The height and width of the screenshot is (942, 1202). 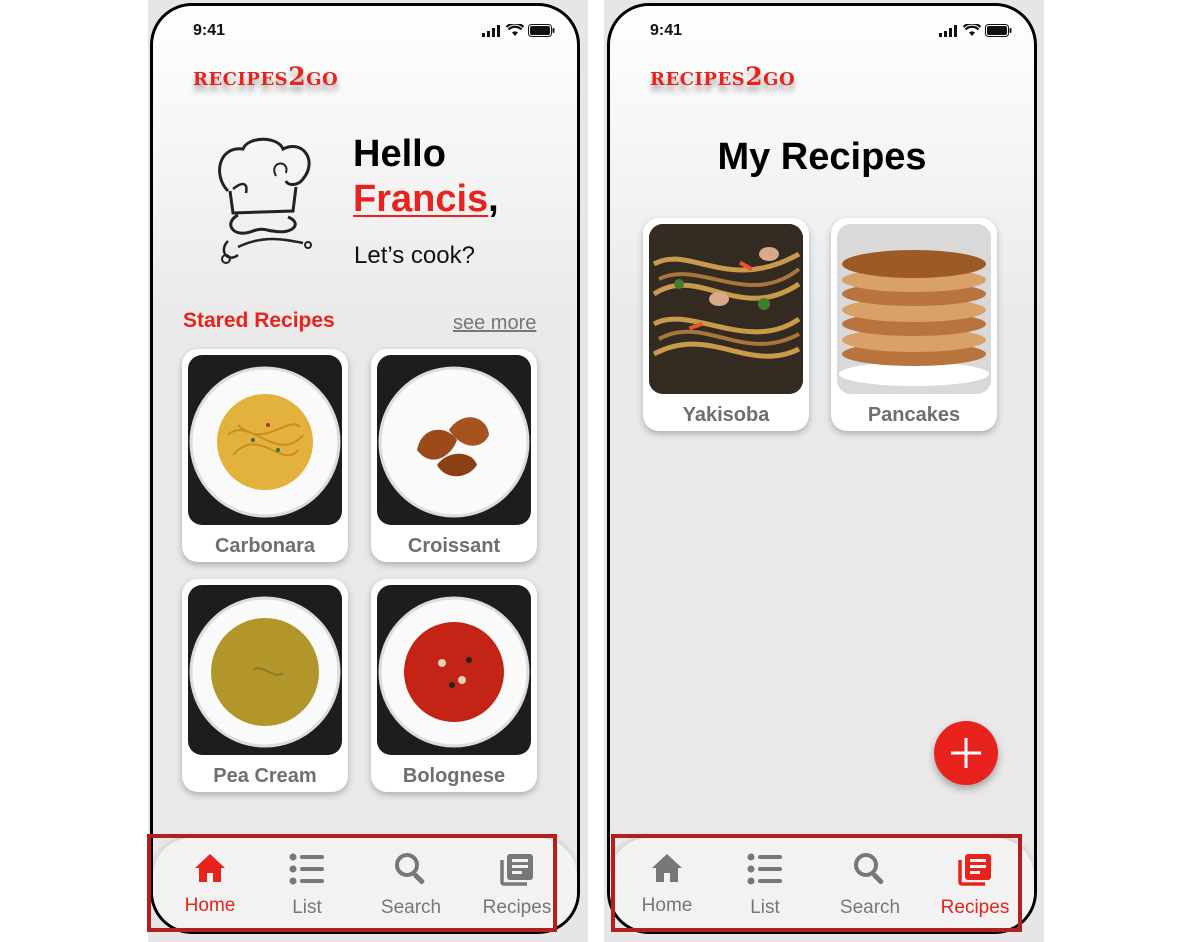 What do you see at coordinates (259, 320) in the screenshot?
I see `section-title-stared-recipes: Stared Recipes` at bounding box center [259, 320].